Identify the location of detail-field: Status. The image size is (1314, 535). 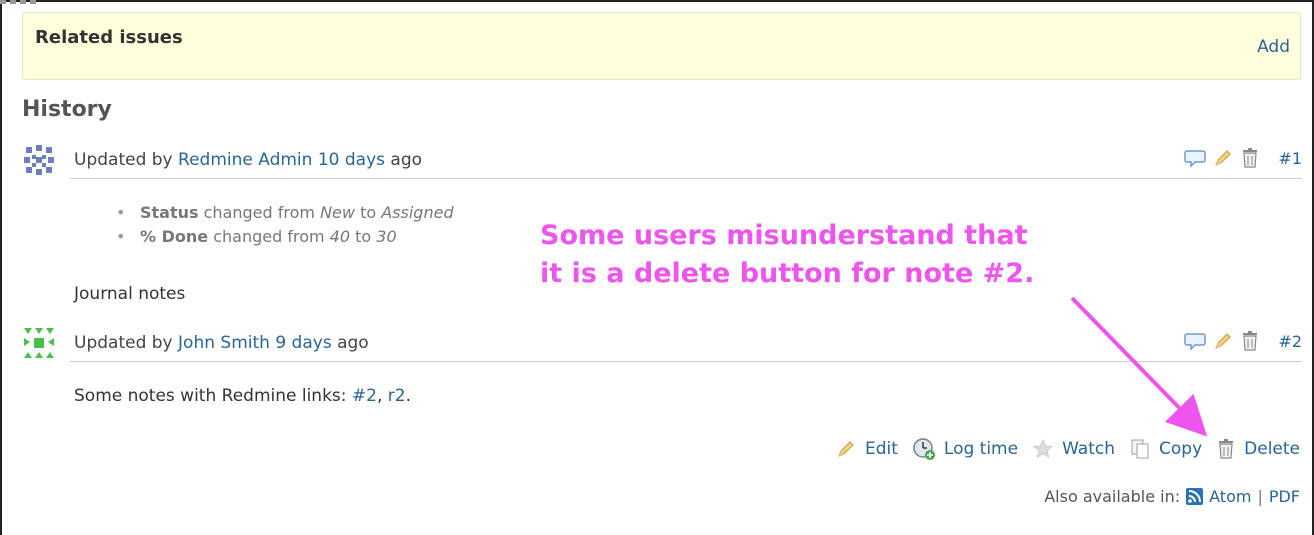
(169, 212).